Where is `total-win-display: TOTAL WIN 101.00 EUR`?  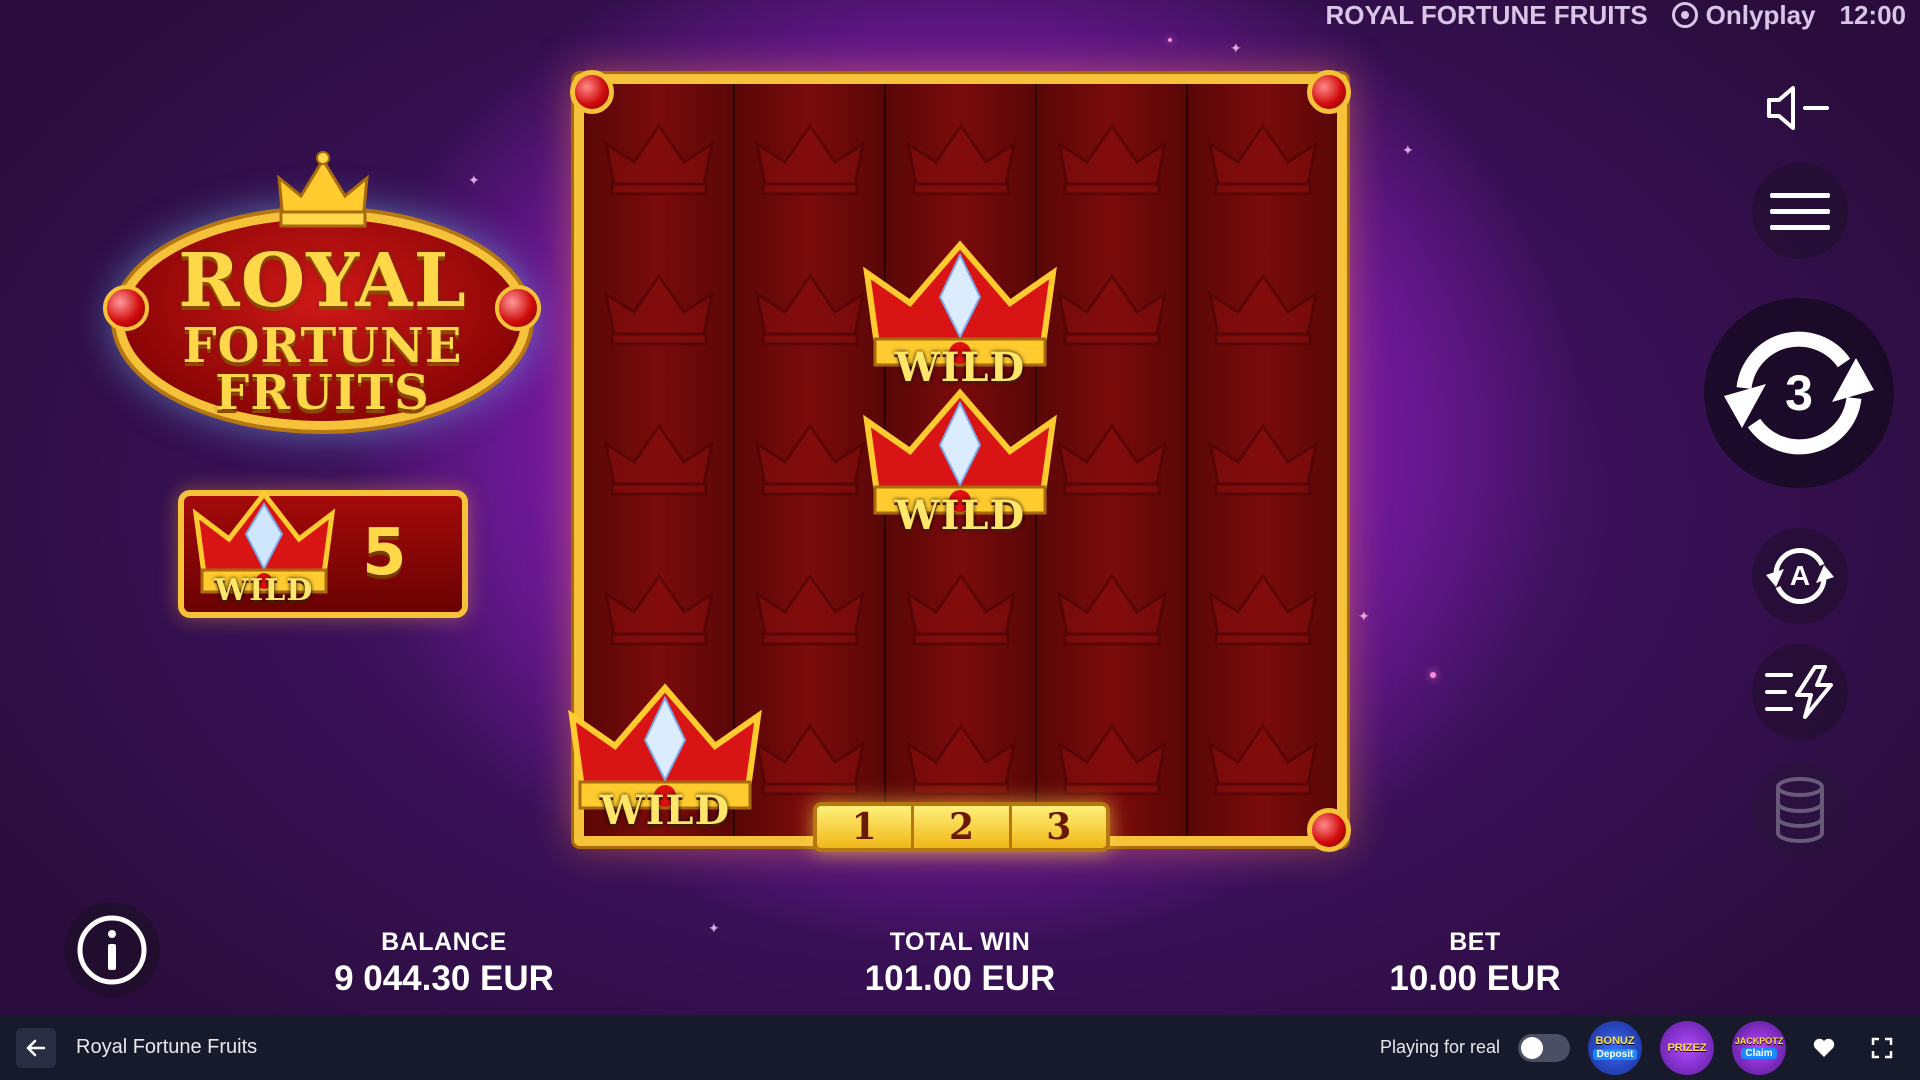 total-win-display: TOTAL WIN 101.00 EUR is located at coordinates (960, 963).